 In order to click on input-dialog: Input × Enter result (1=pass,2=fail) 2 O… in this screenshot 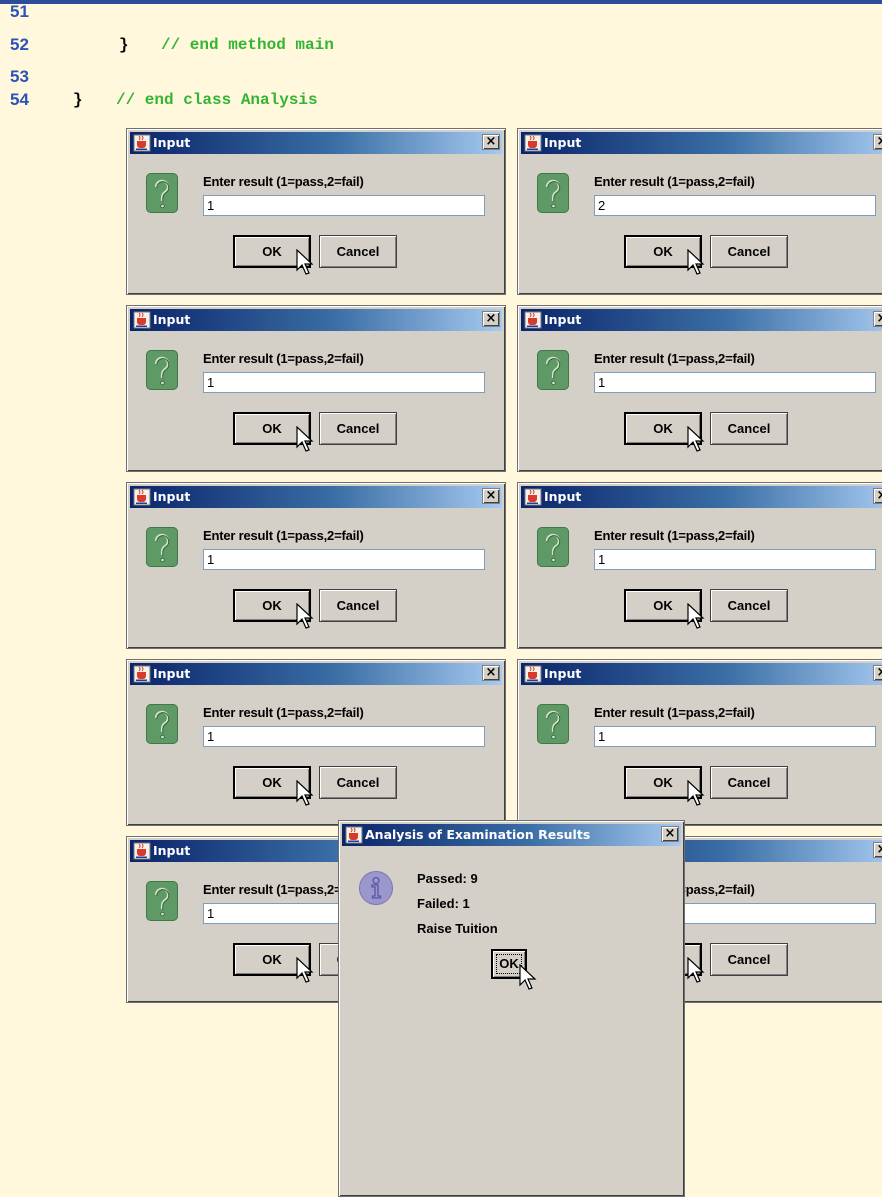, I will do `click(699, 211)`.